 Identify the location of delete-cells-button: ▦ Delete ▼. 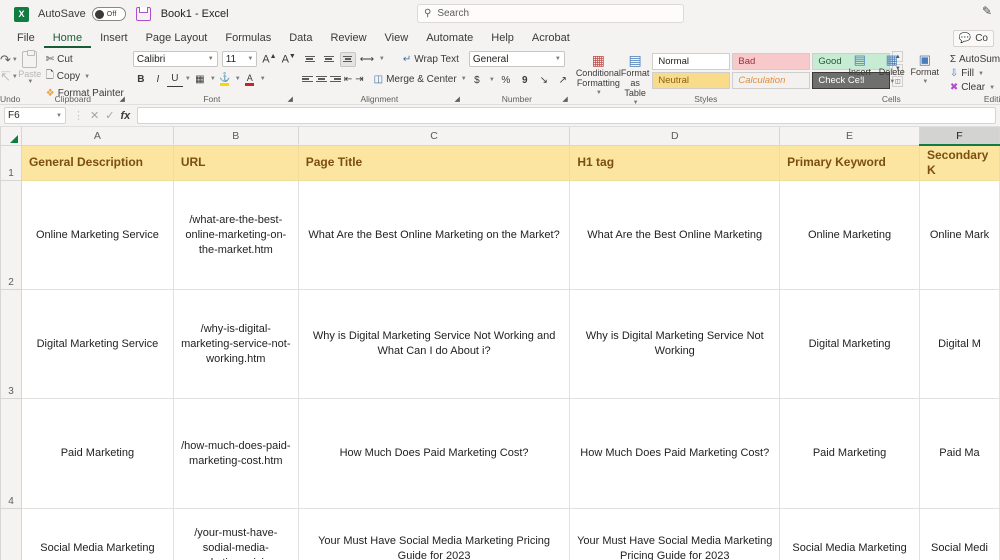
(892, 69).